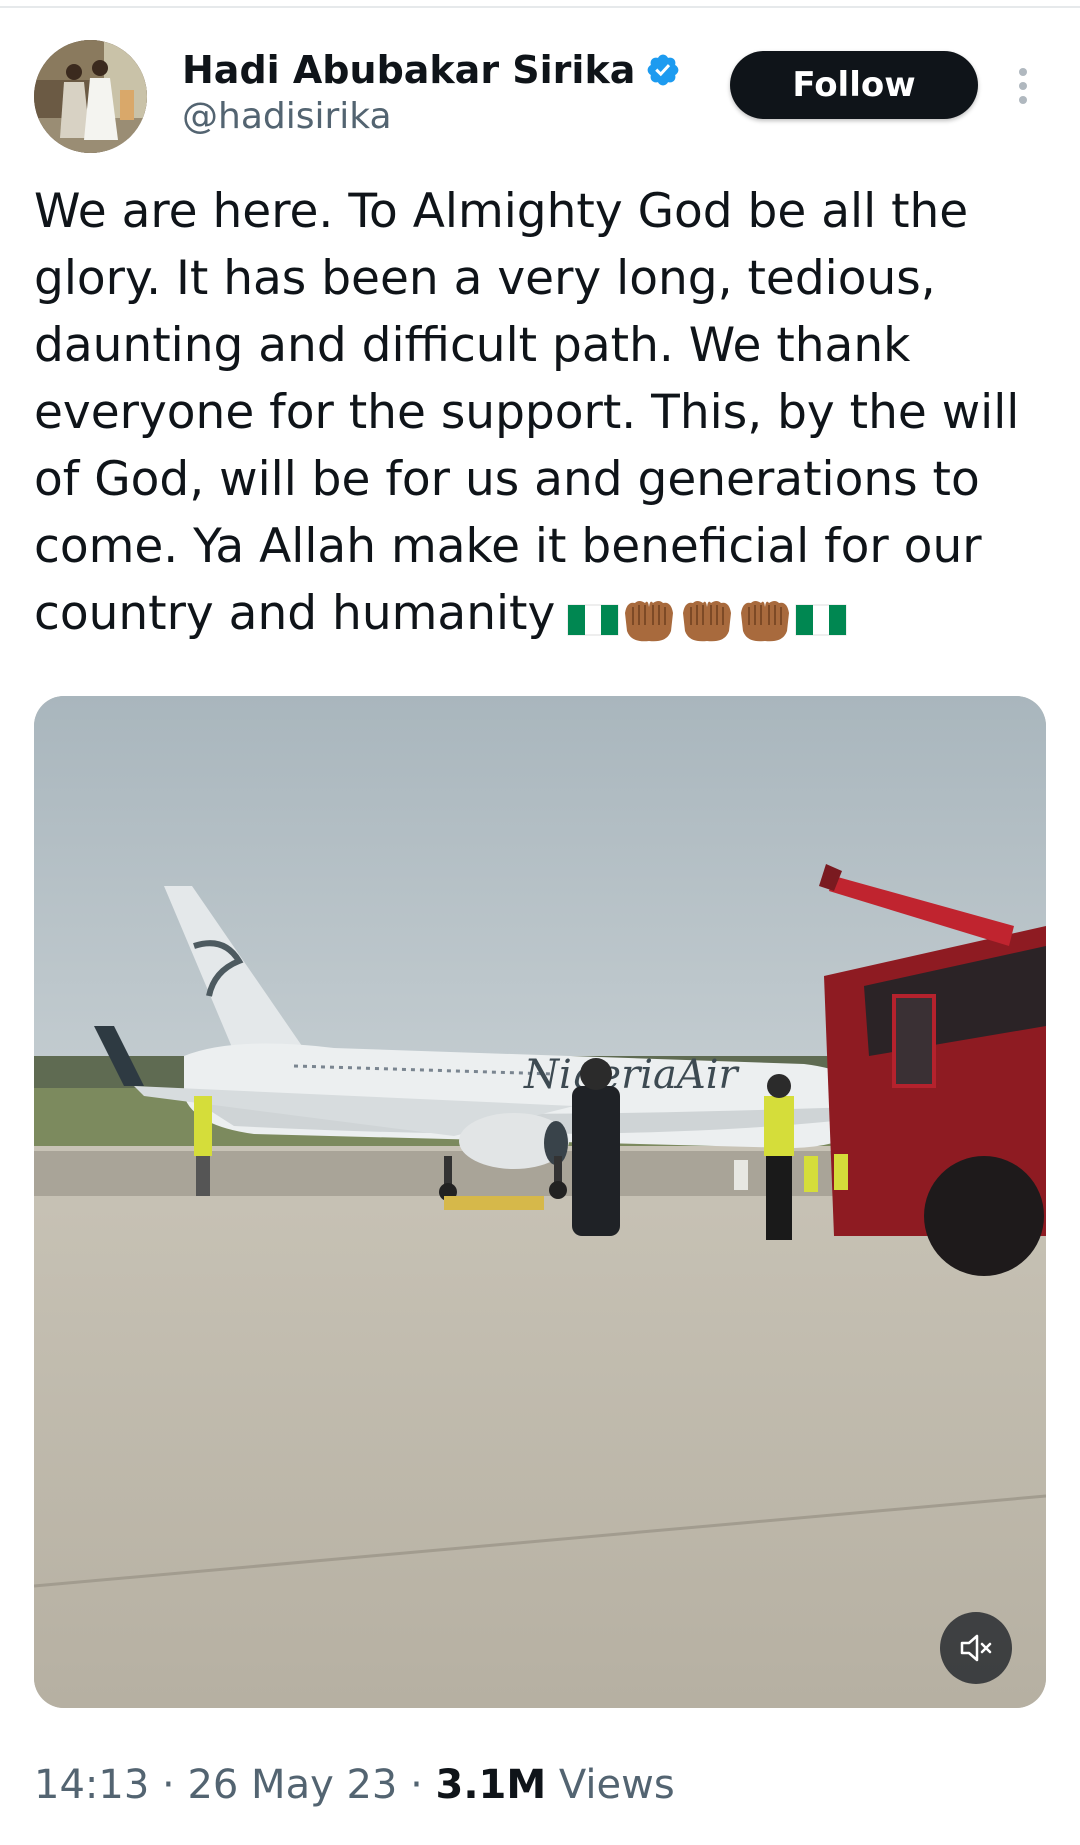 This screenshot has height=1845, width=1080. What do you see at coordinates (1023, 86) in the screenshot?
I see `more-options-icon` at bounding box center [1023, 86].